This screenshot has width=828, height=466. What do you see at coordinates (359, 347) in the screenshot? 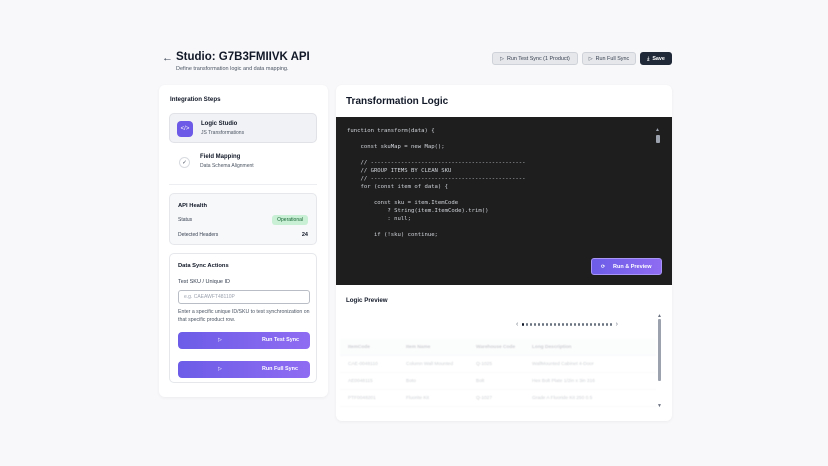
I see `table-header-cell: ItemCode` at bounding box center [359, 347].